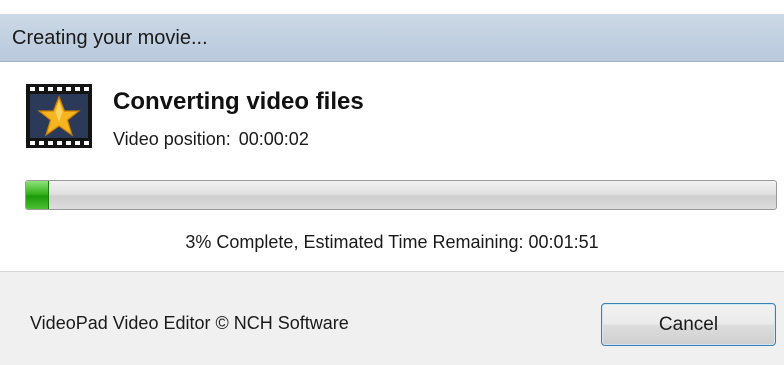 This screenshot has height=365, width=784. What do you see at coordinates (238, 101) in the screenshot?
I see `dialog-heading: Converting video files` at bounding box center [238, 101].